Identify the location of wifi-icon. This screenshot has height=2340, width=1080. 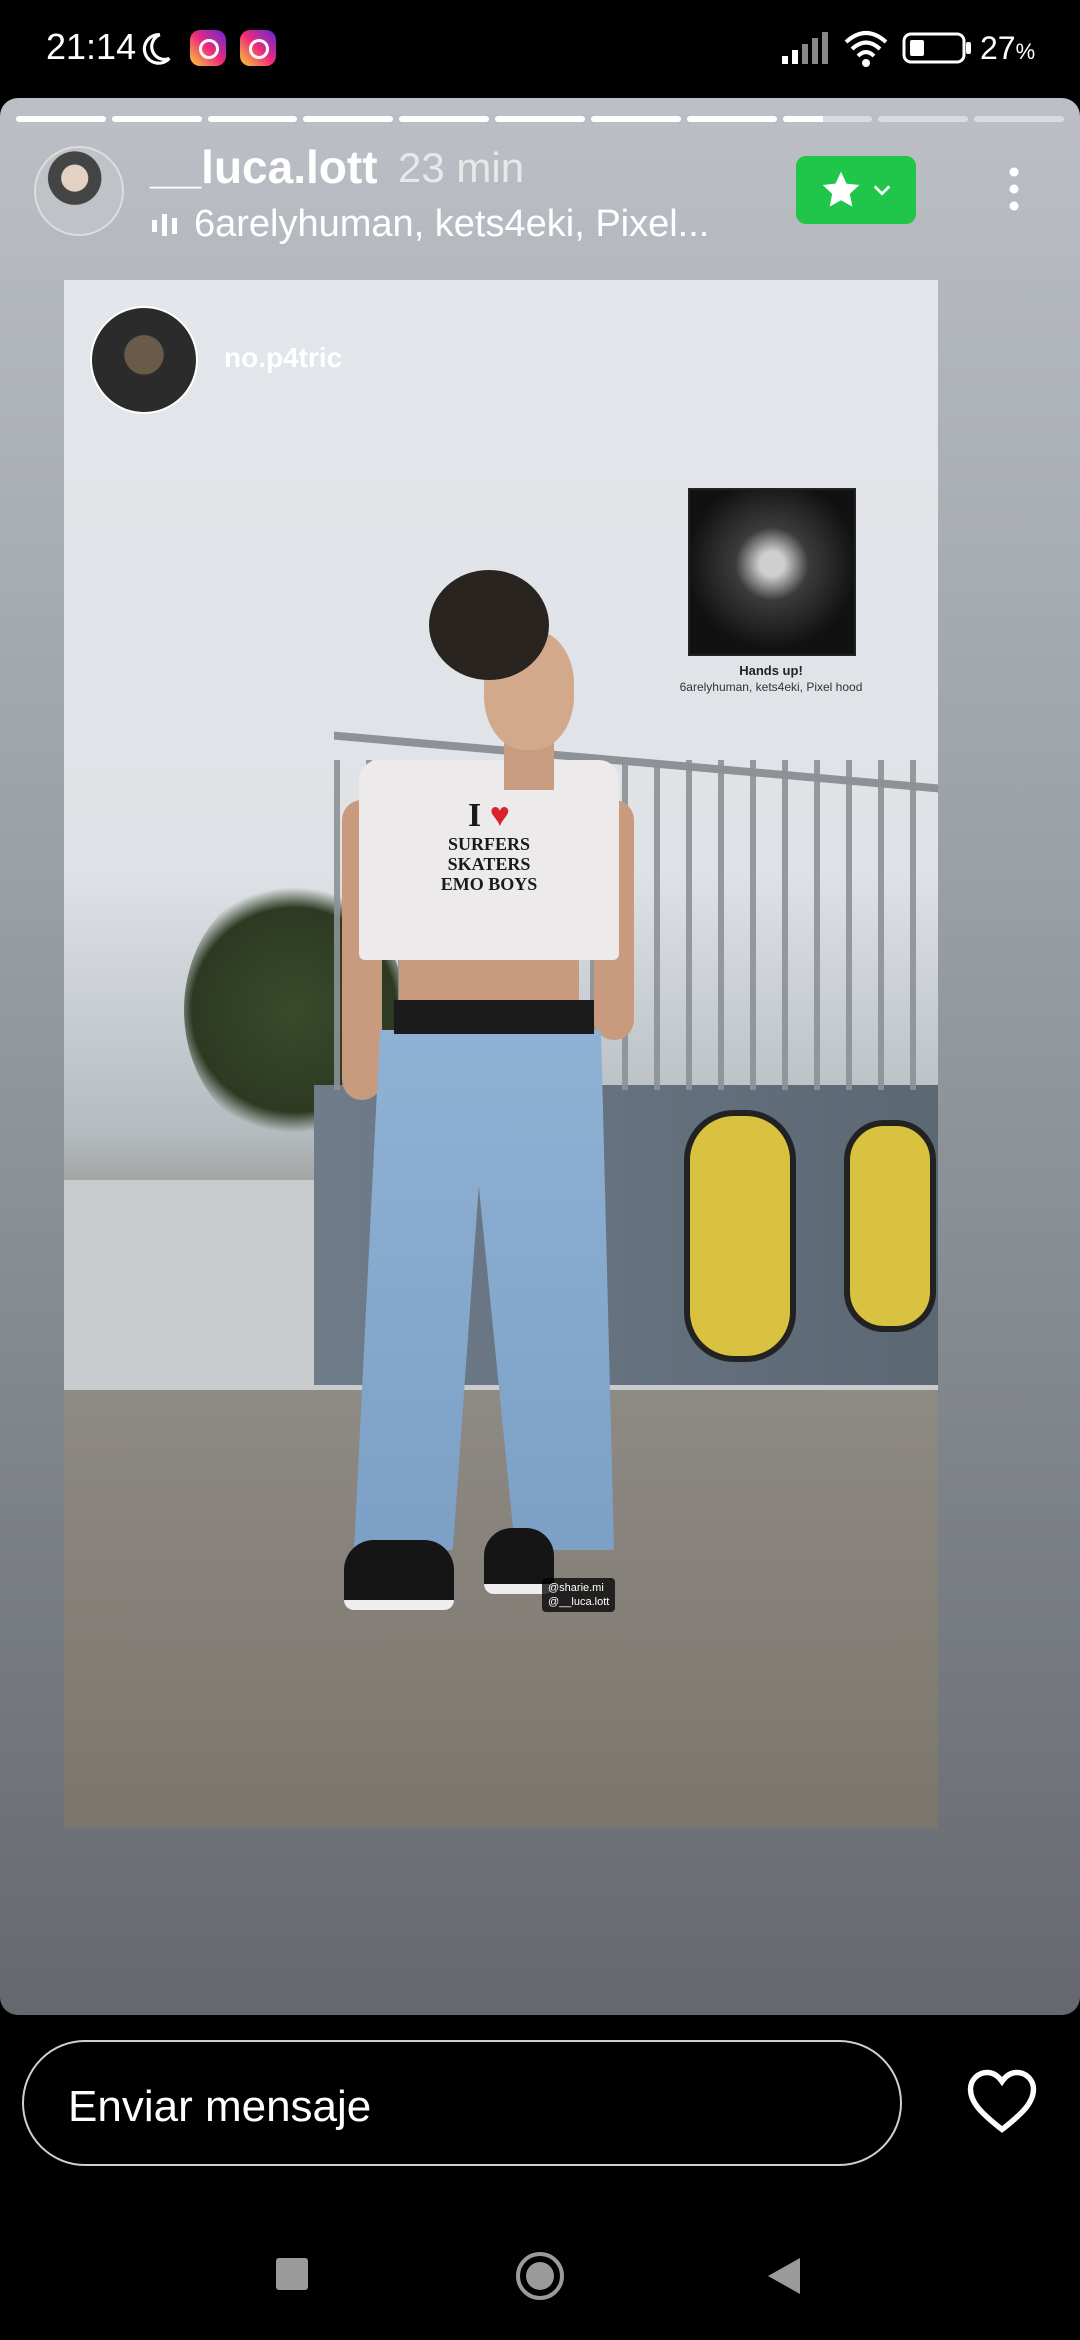
(866, 49).